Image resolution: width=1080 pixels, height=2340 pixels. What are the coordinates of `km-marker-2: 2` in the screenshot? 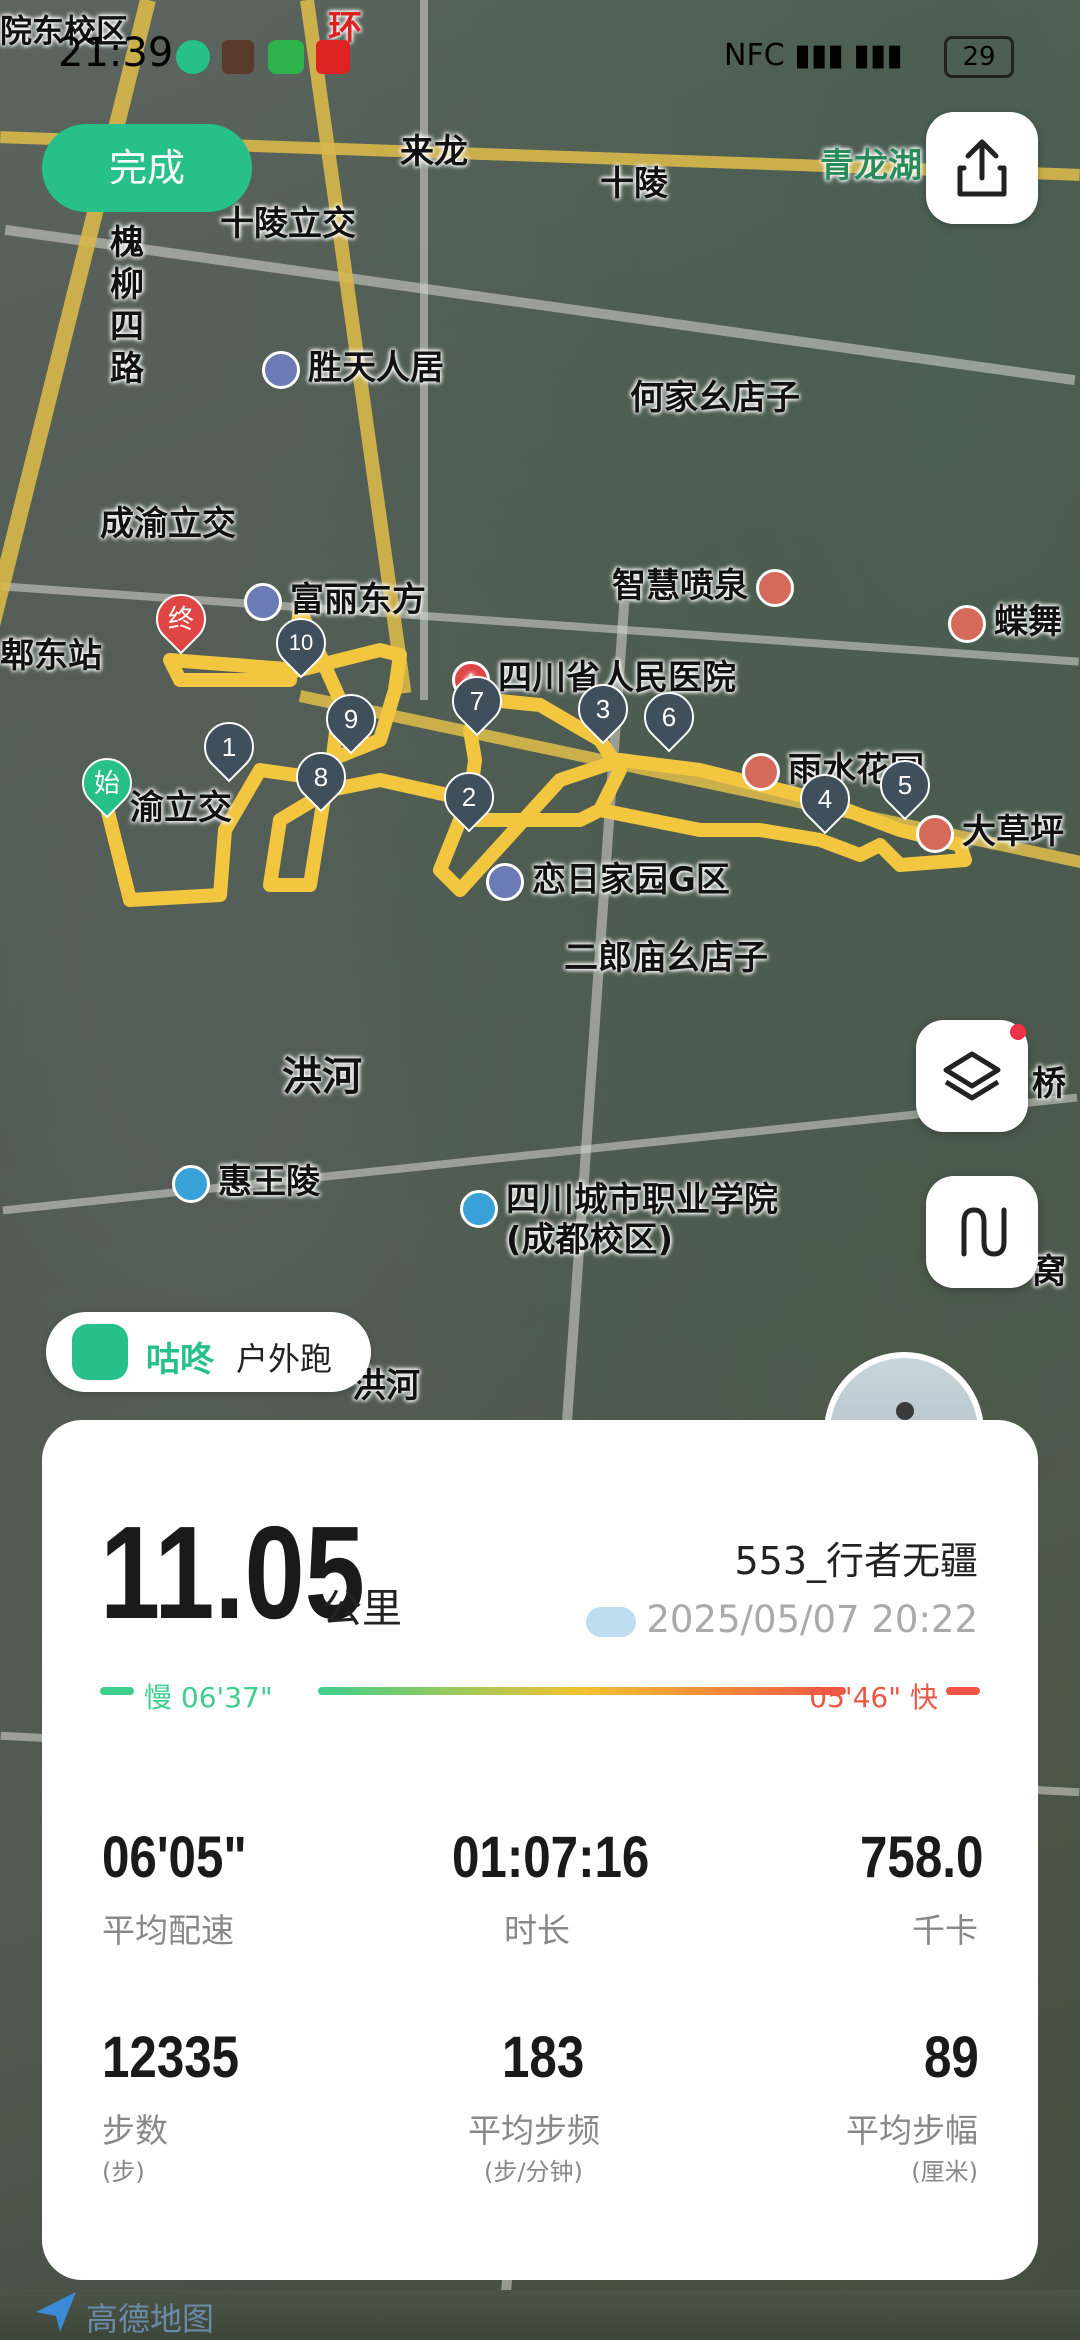 It's located at (469, 797).